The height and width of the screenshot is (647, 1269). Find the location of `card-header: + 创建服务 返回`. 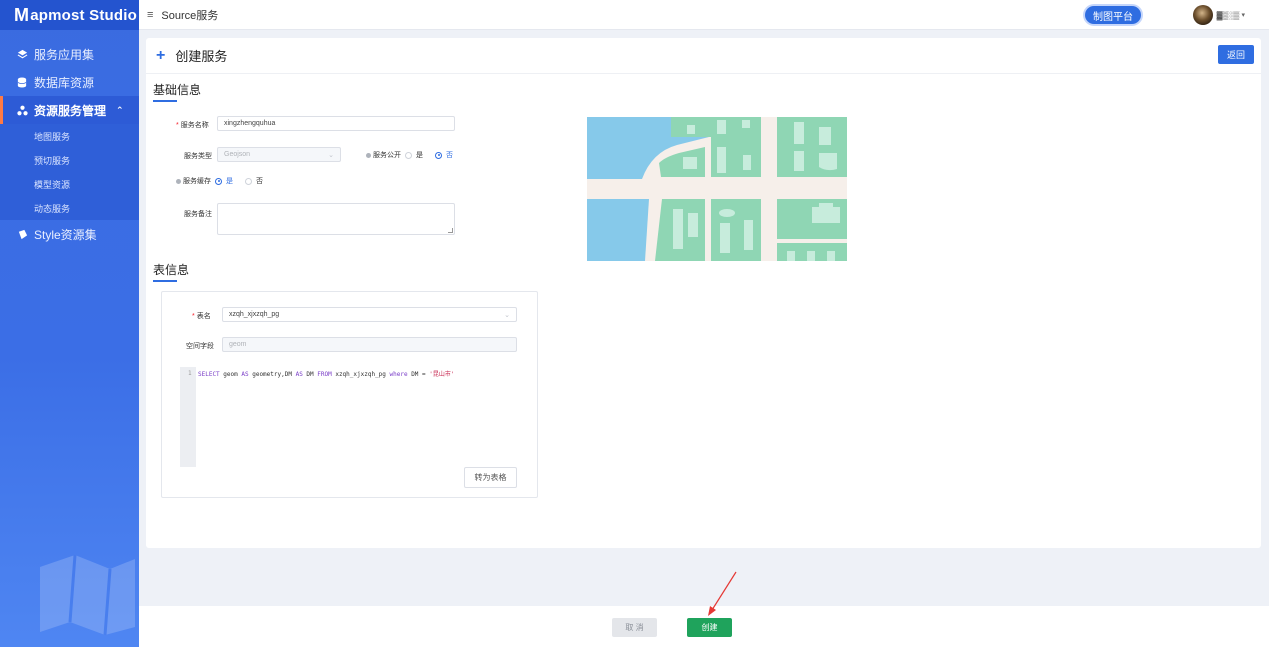

card-header: + 创建服务 返回 is located at coordinates (703, 56).